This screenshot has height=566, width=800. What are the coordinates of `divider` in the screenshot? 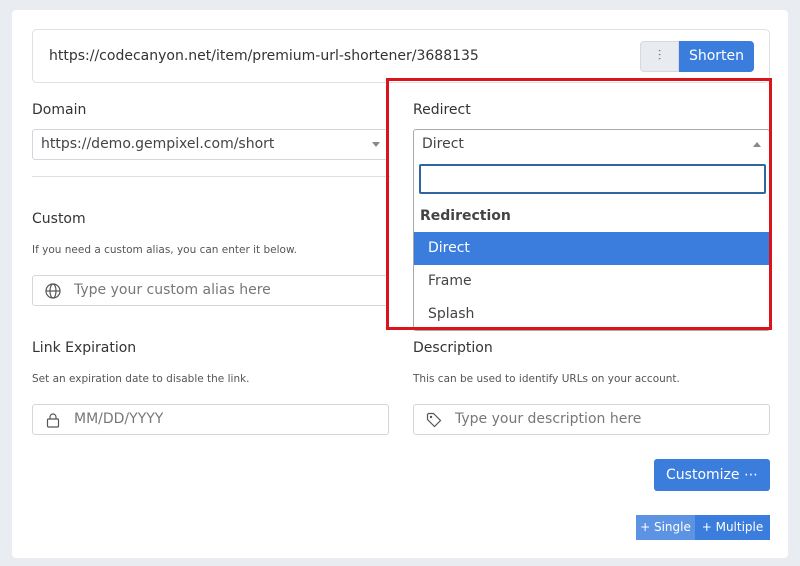 It's located at (211, 176).